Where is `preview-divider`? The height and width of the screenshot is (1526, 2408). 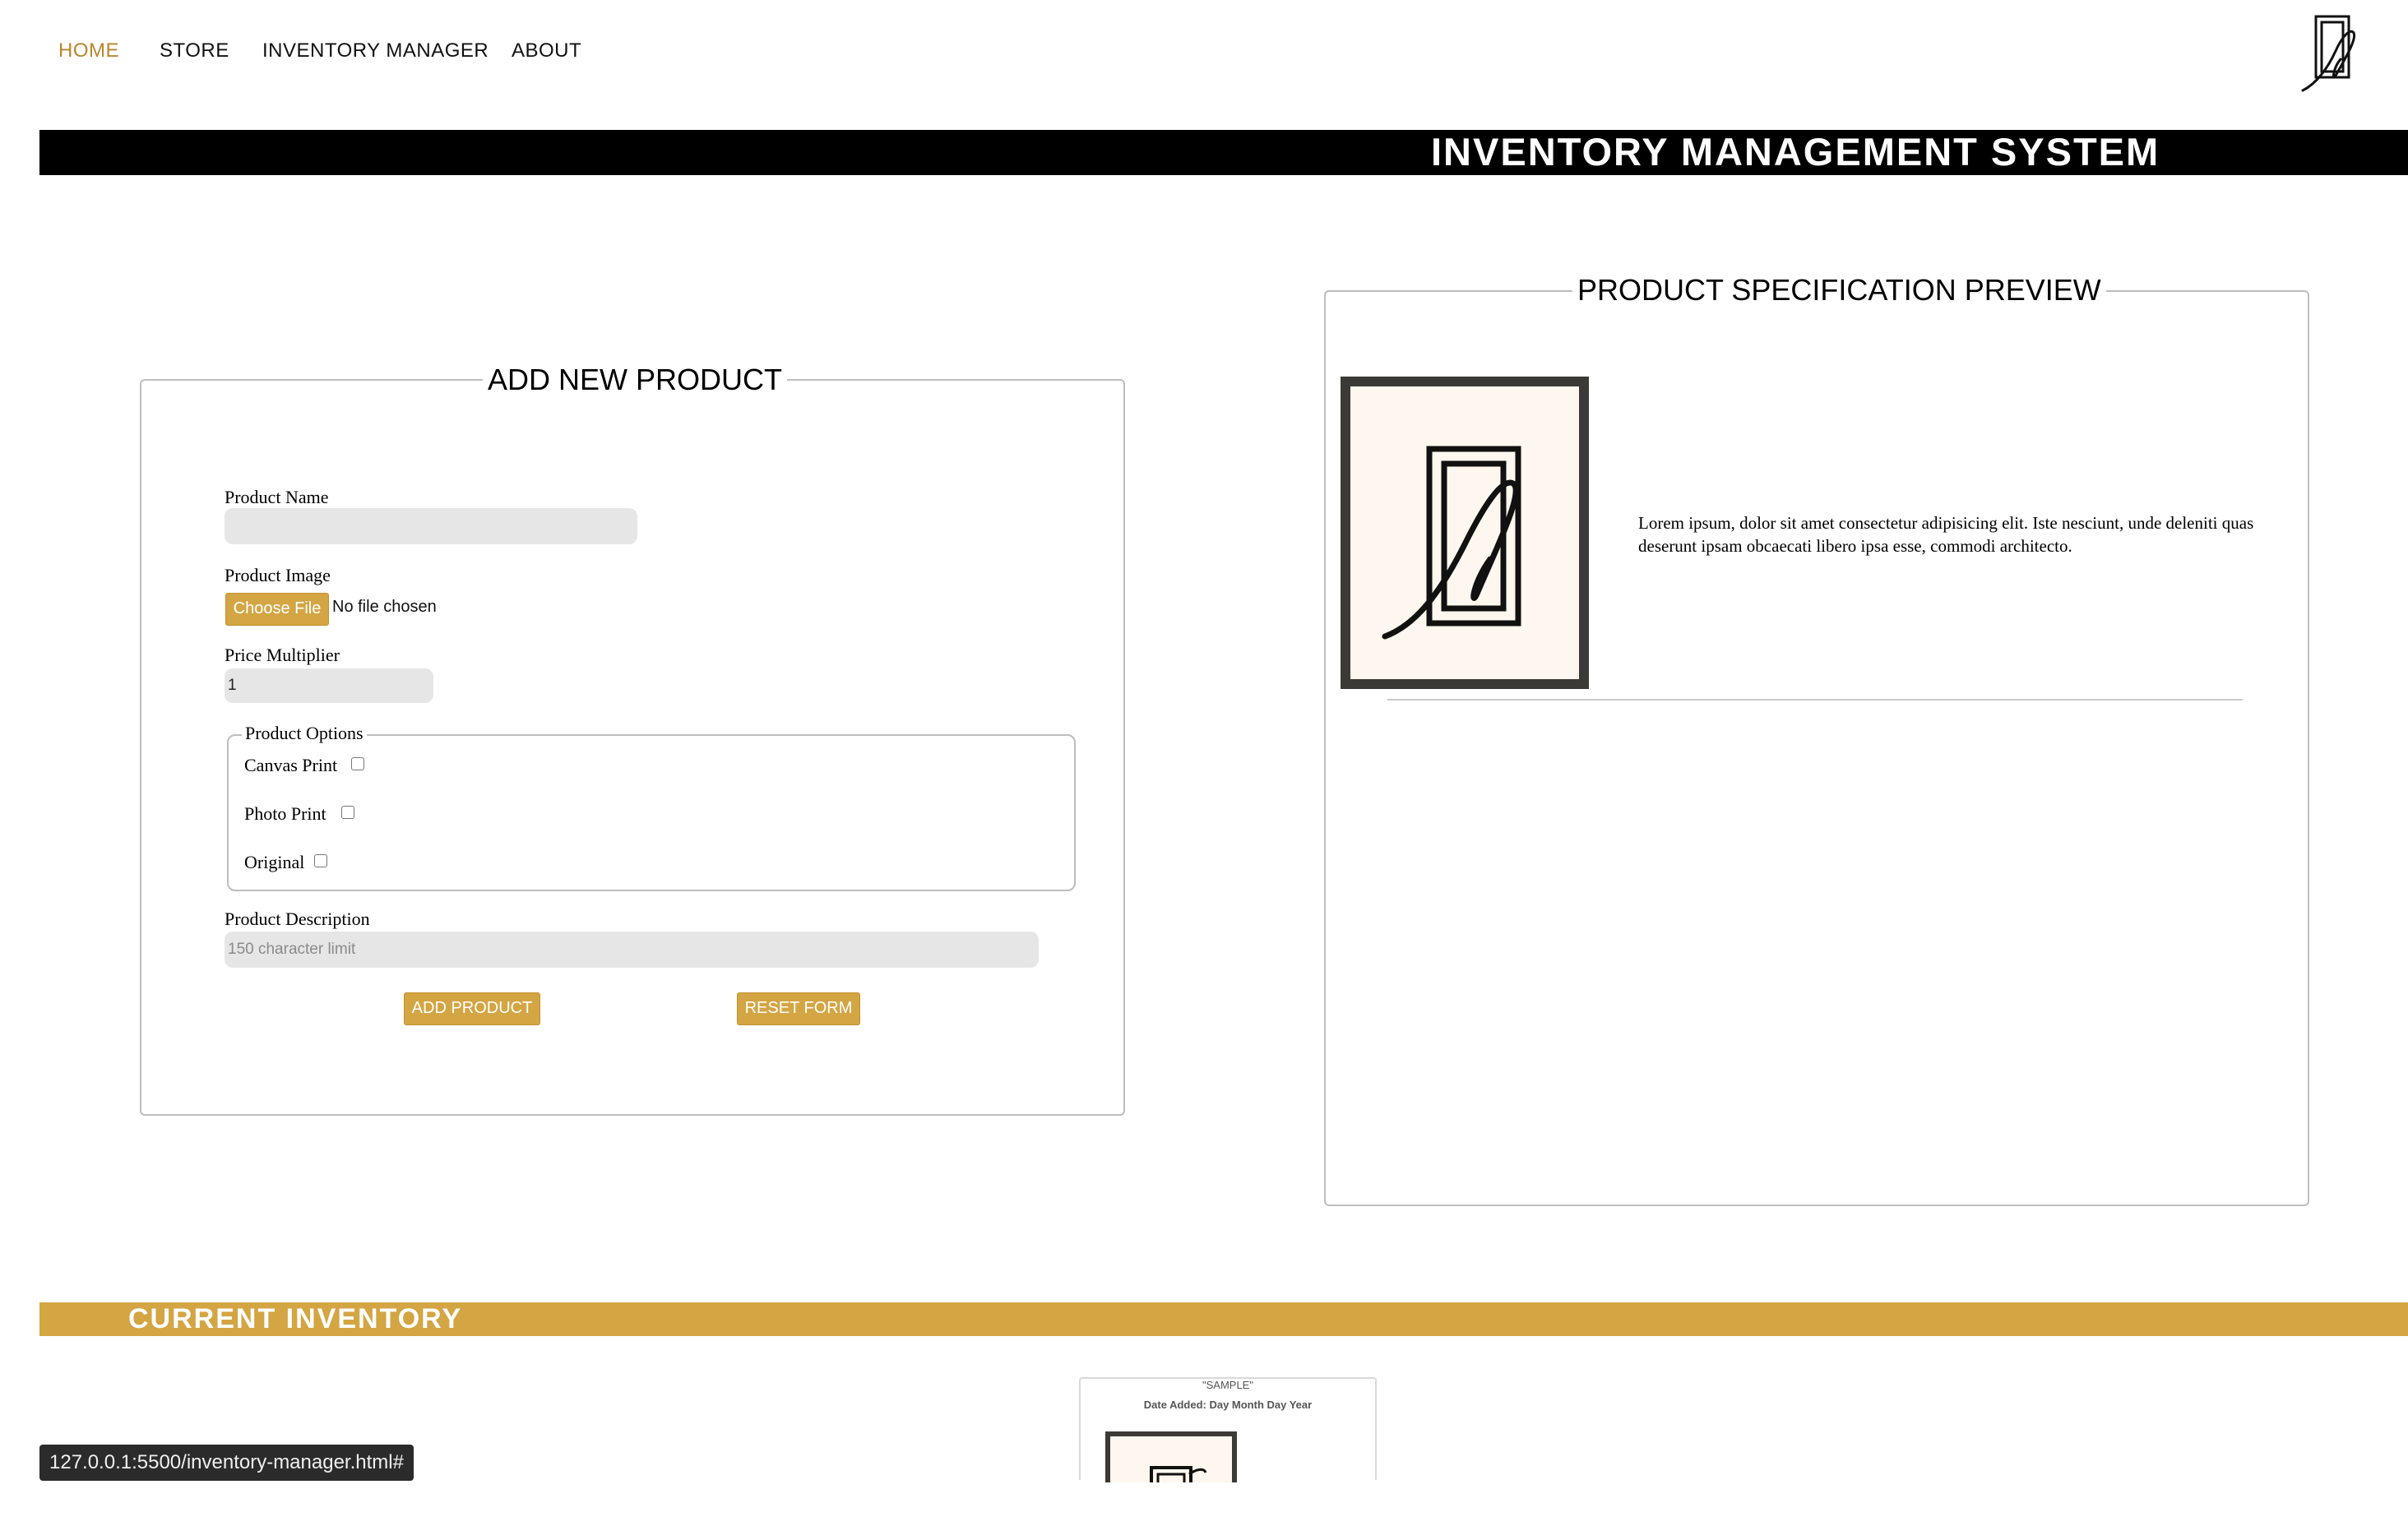
preview-divider is located at coordinates (1815, 700).